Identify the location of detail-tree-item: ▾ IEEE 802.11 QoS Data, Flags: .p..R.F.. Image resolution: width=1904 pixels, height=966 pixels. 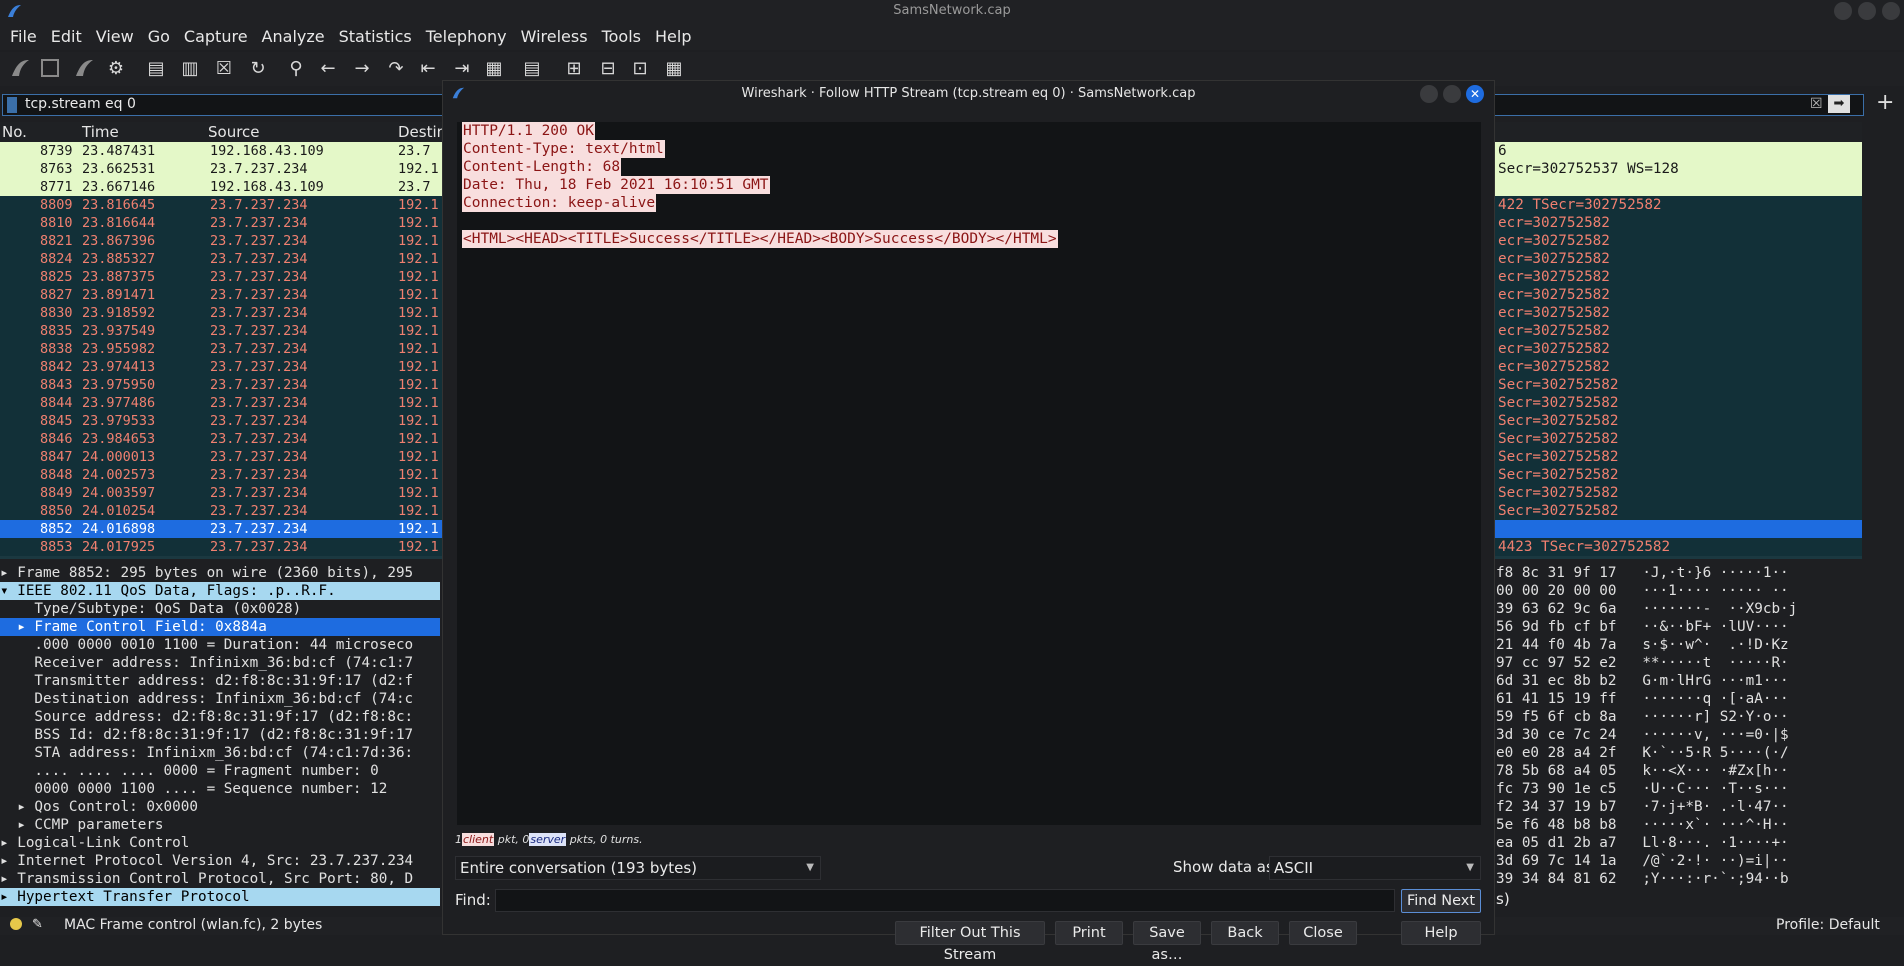
(220, 591).